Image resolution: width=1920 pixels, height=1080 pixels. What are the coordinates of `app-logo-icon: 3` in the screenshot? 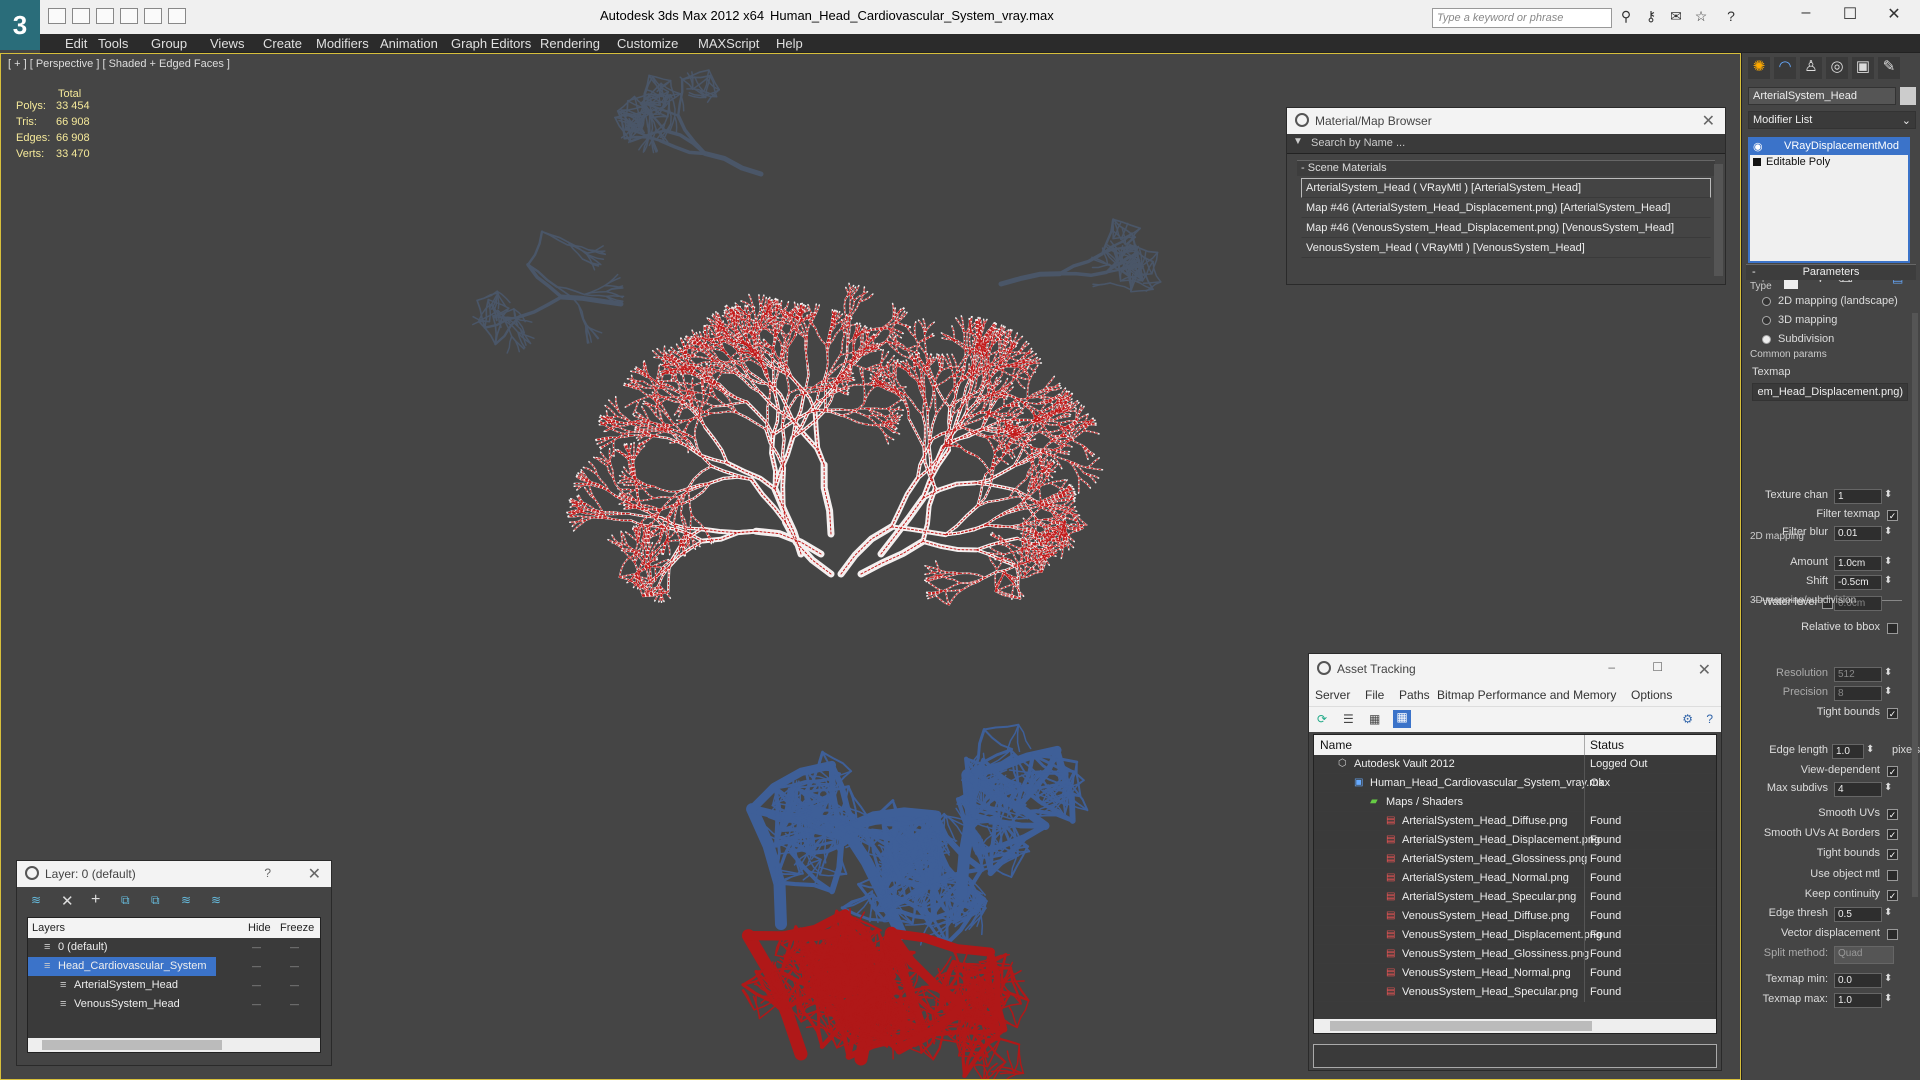 It's located at (20, 25).